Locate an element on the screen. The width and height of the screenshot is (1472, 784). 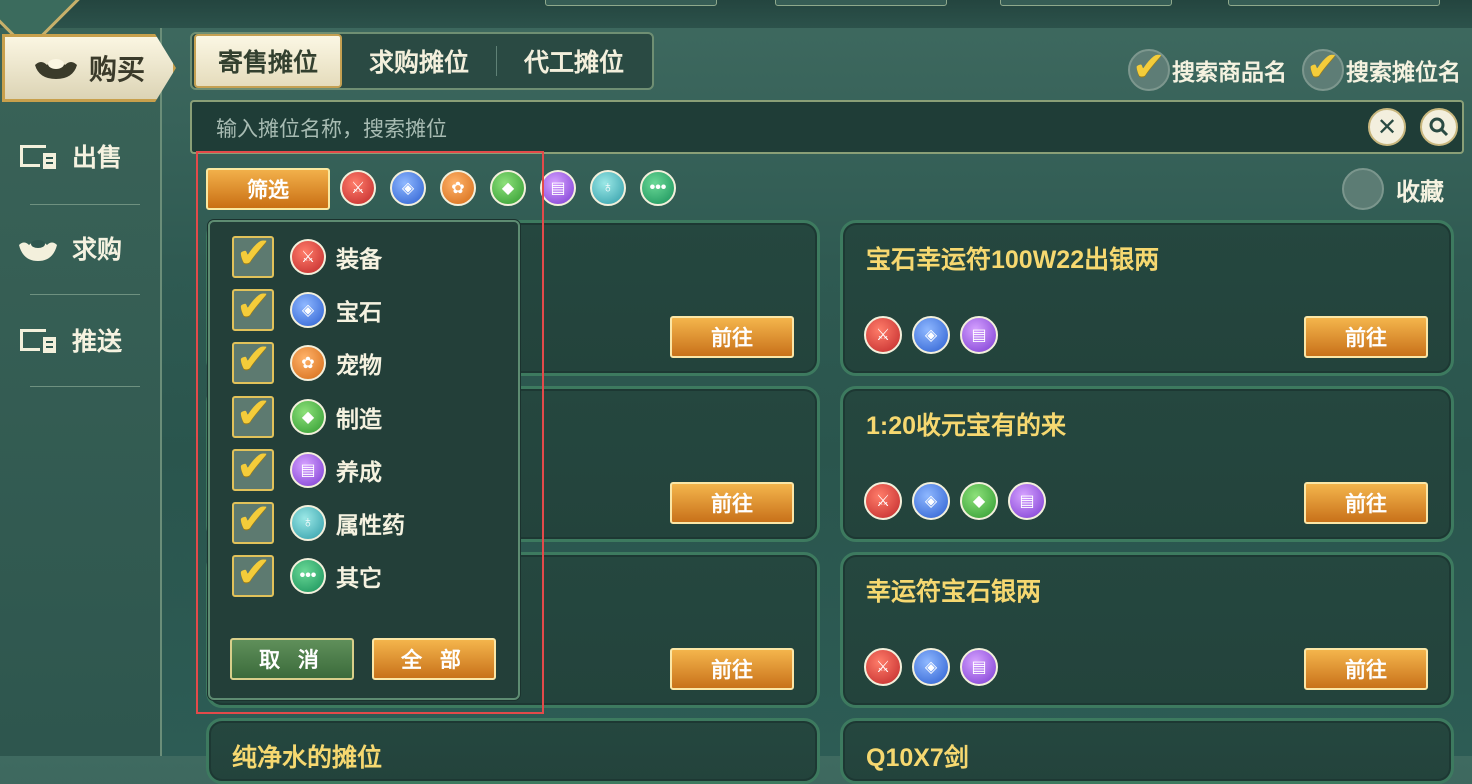
search-button is located at coordinates (1439, 127).